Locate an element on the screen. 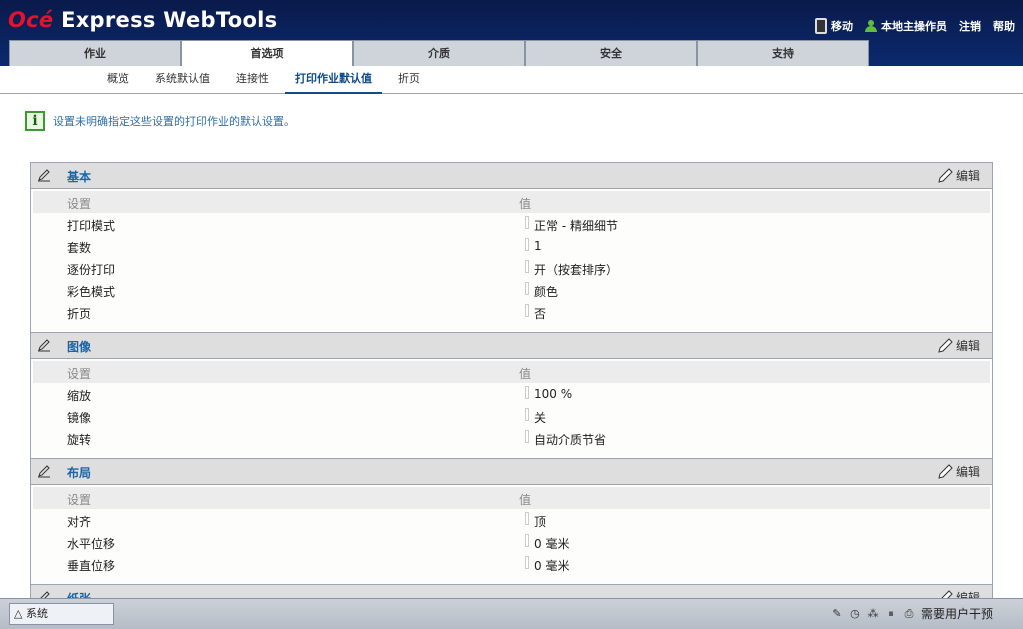 The width and height of the screenshot is (1023, 629). logout-link: 注销 is located at coordinates (970, 26).